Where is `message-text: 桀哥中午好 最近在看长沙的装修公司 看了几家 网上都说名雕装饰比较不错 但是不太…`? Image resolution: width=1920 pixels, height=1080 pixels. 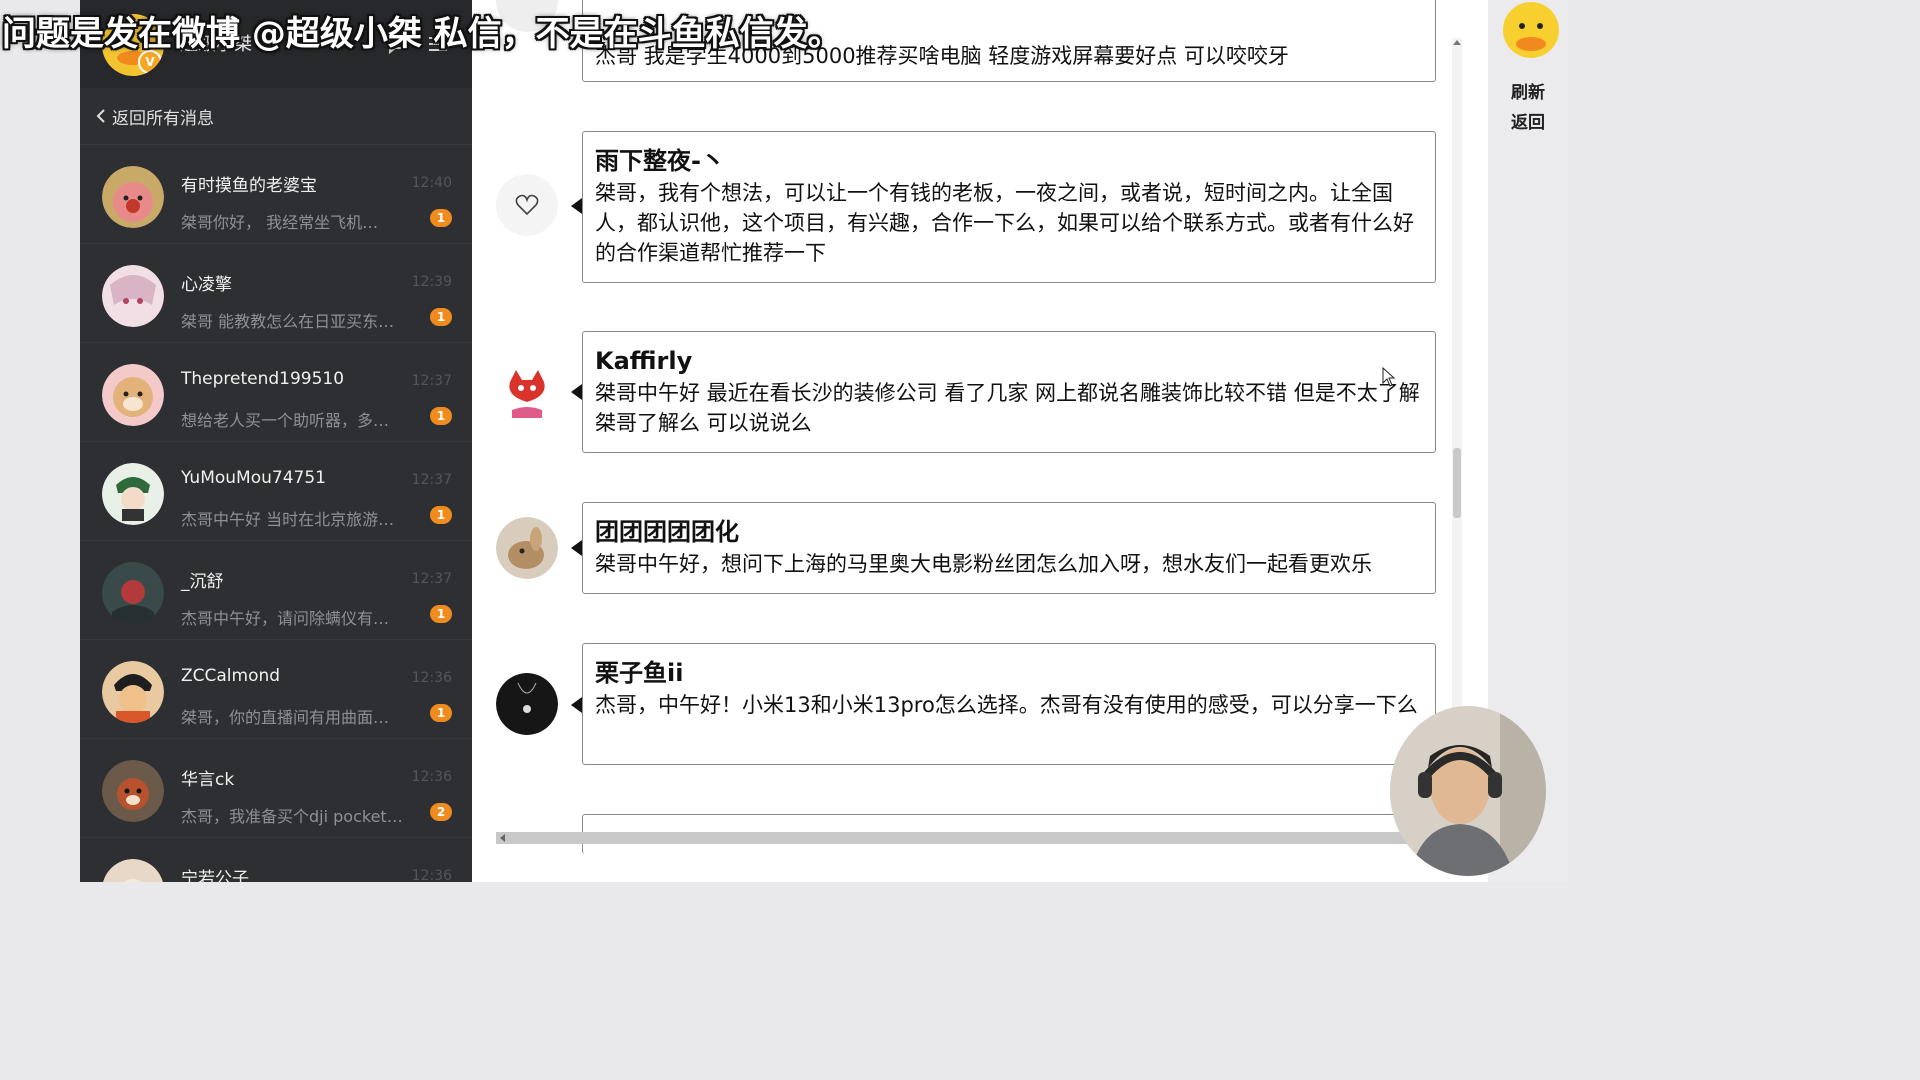
message-text: 桀哥中午好 最近在看长沙的装修公司 看了几家 网上都说名雕装饰比较不错 但是不太… is located at coordinates (1007, 408).